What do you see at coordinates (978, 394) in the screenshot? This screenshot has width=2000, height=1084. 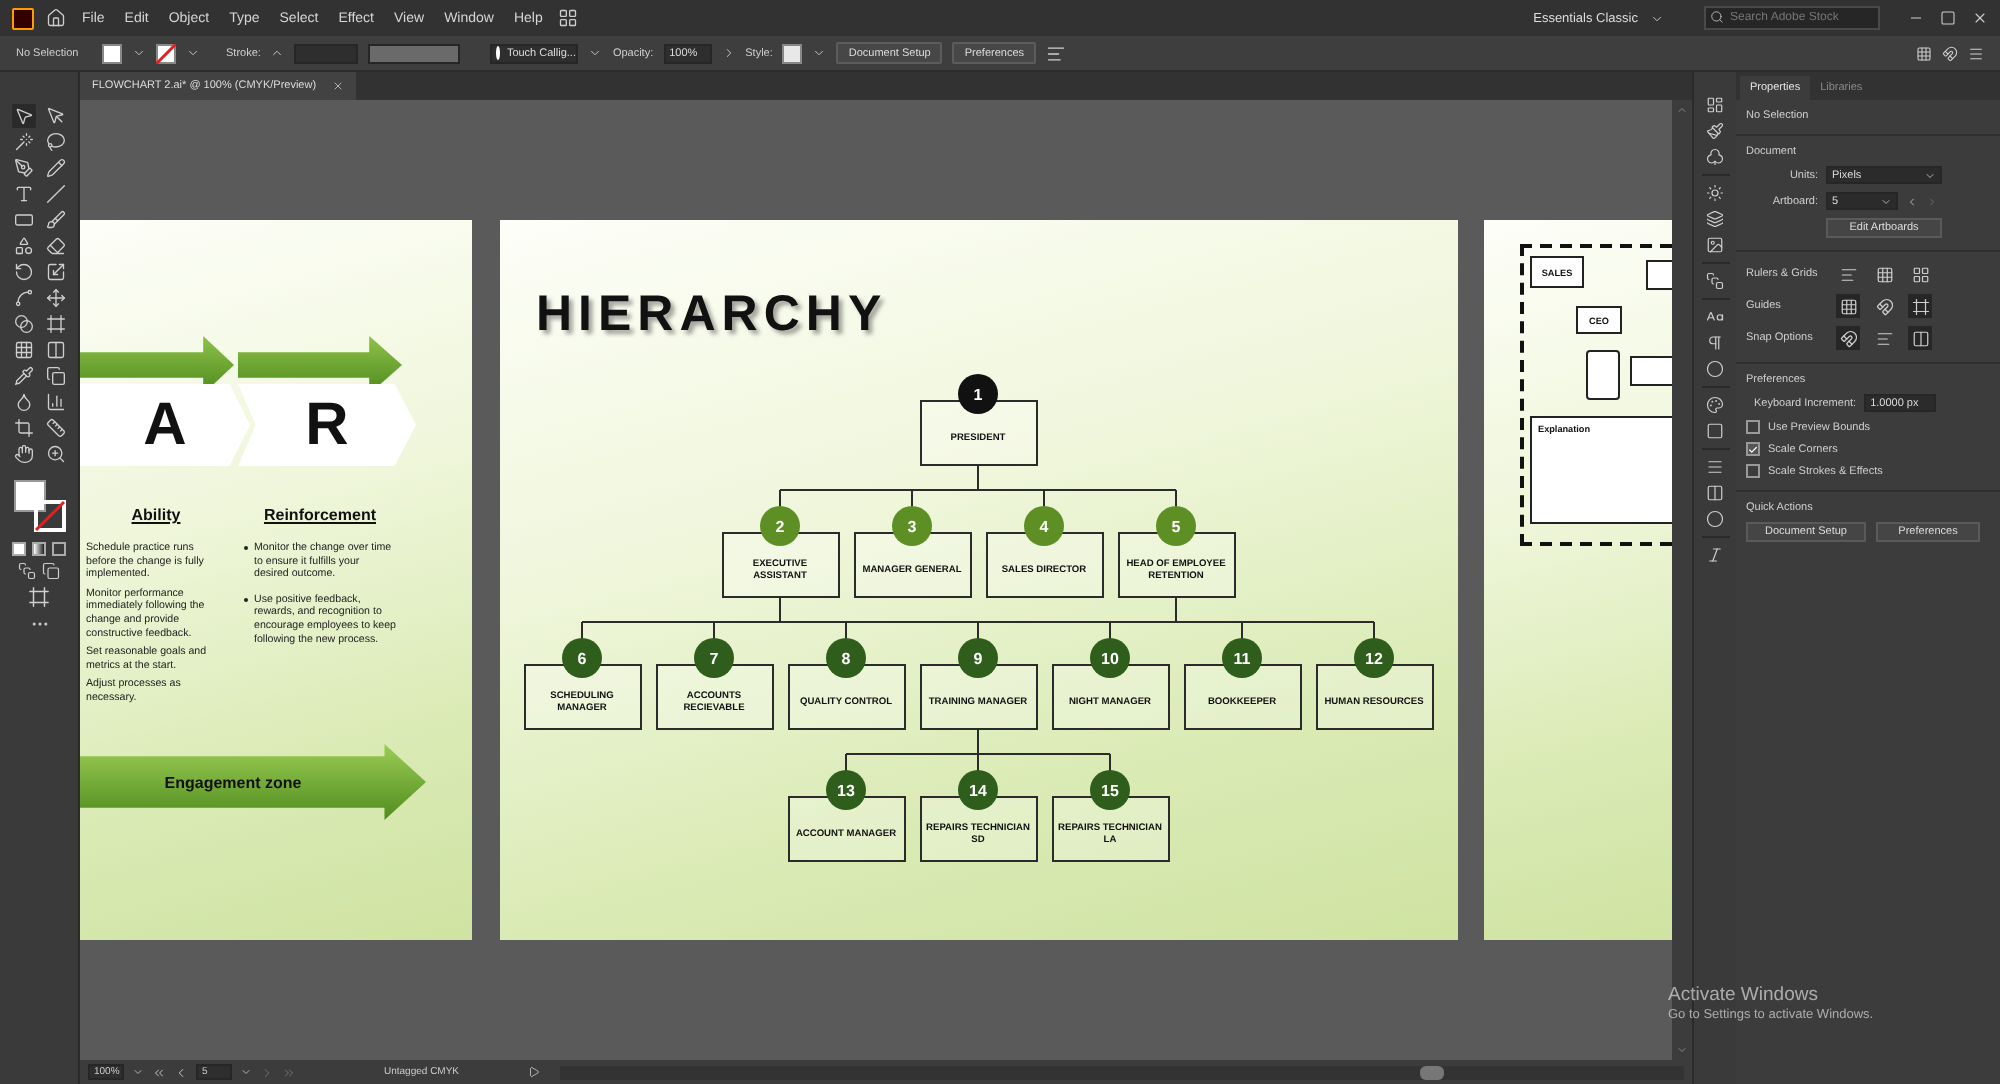 I see `number-badge: 1` at bounding box center [978, 394].